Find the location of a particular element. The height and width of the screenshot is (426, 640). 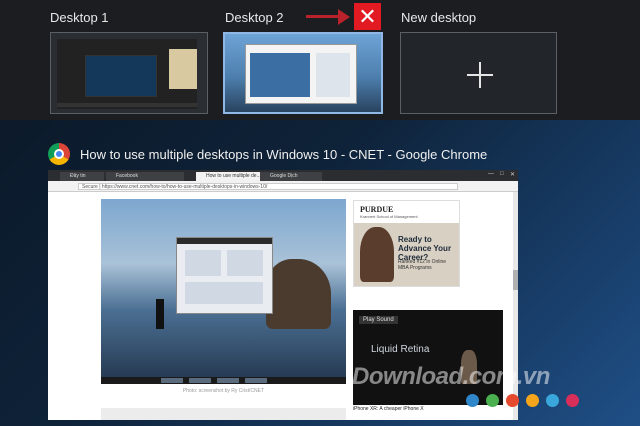

chrome-icon is located at coordinates (59, 154).